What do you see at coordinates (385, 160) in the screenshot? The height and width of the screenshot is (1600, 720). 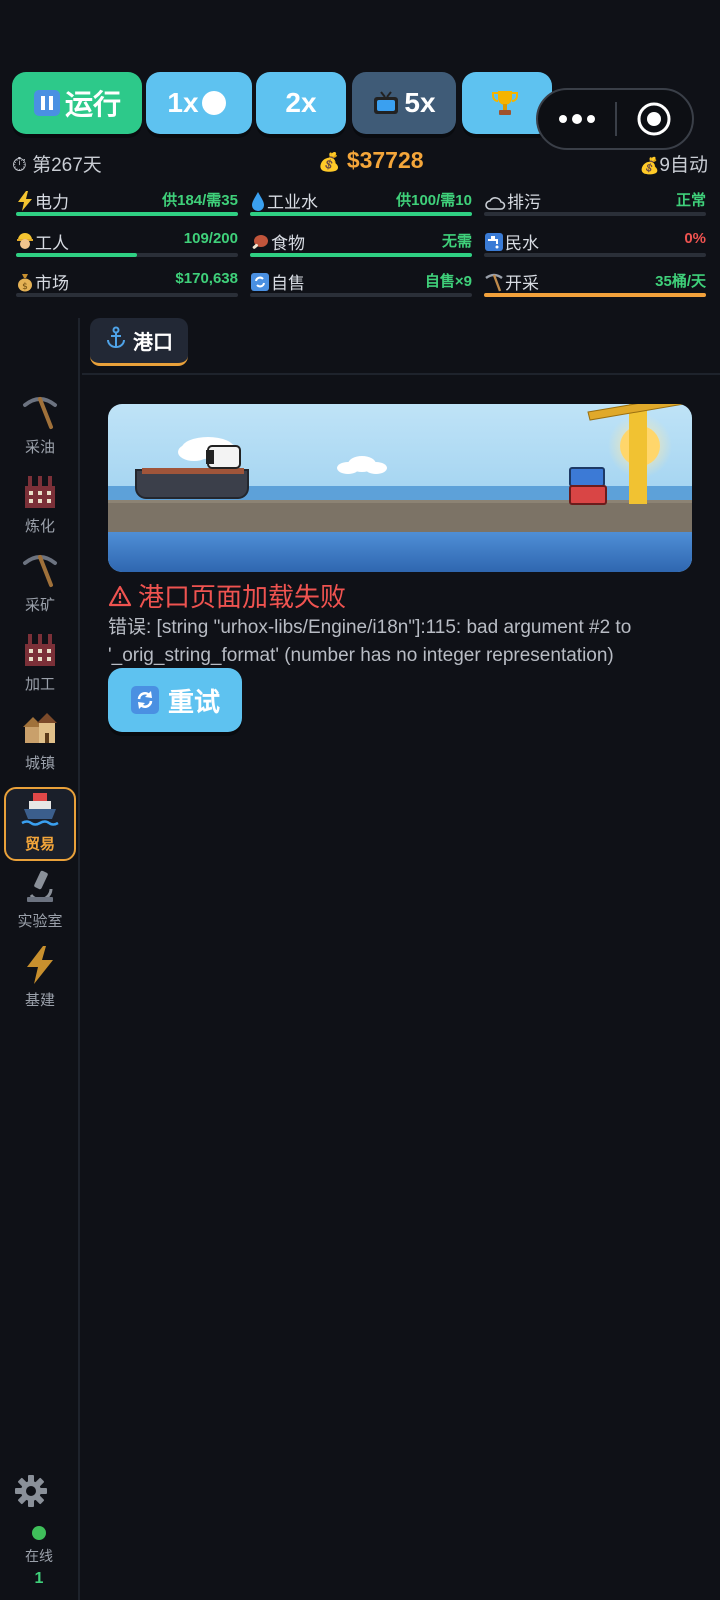 I see `money-value: $37728` at bounding box center [385, 160].